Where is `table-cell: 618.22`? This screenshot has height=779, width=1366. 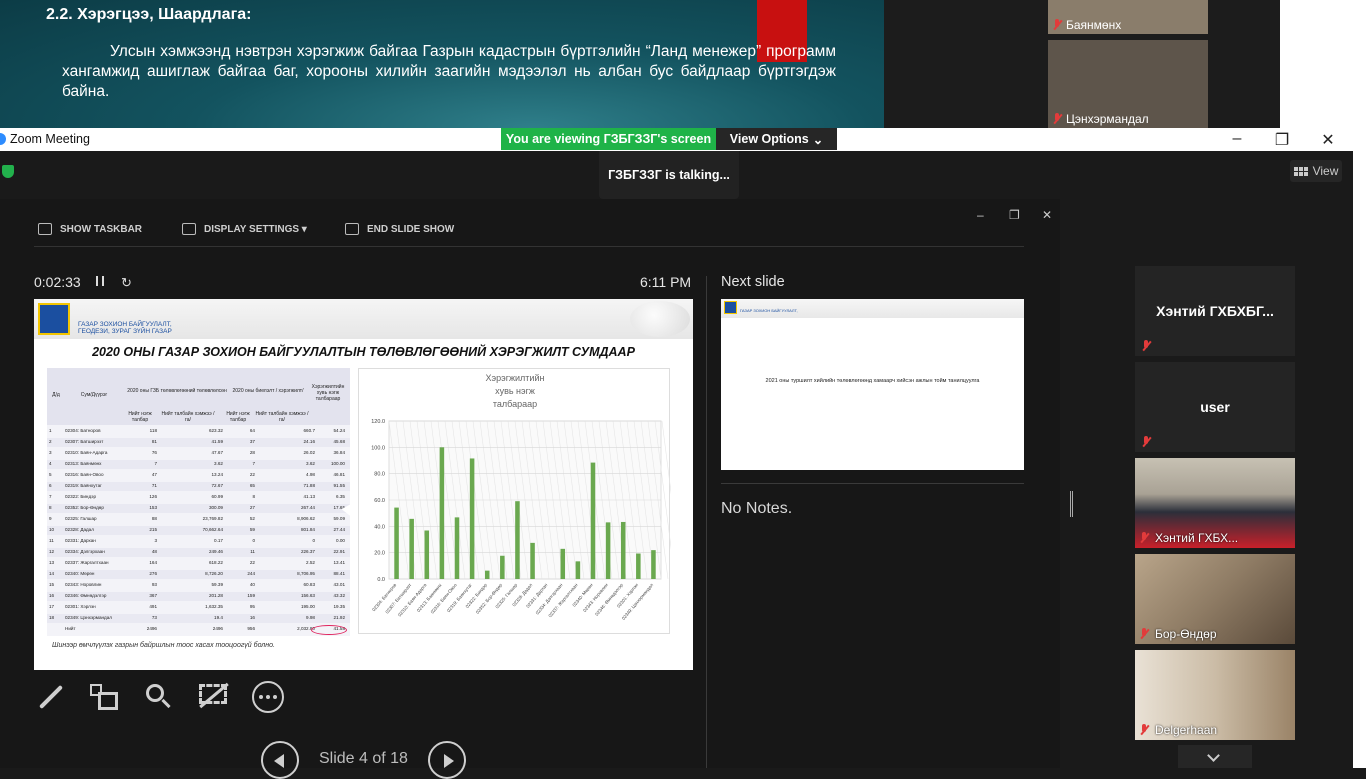 table-cell: 618.22 is located at coordinates (215, 562).